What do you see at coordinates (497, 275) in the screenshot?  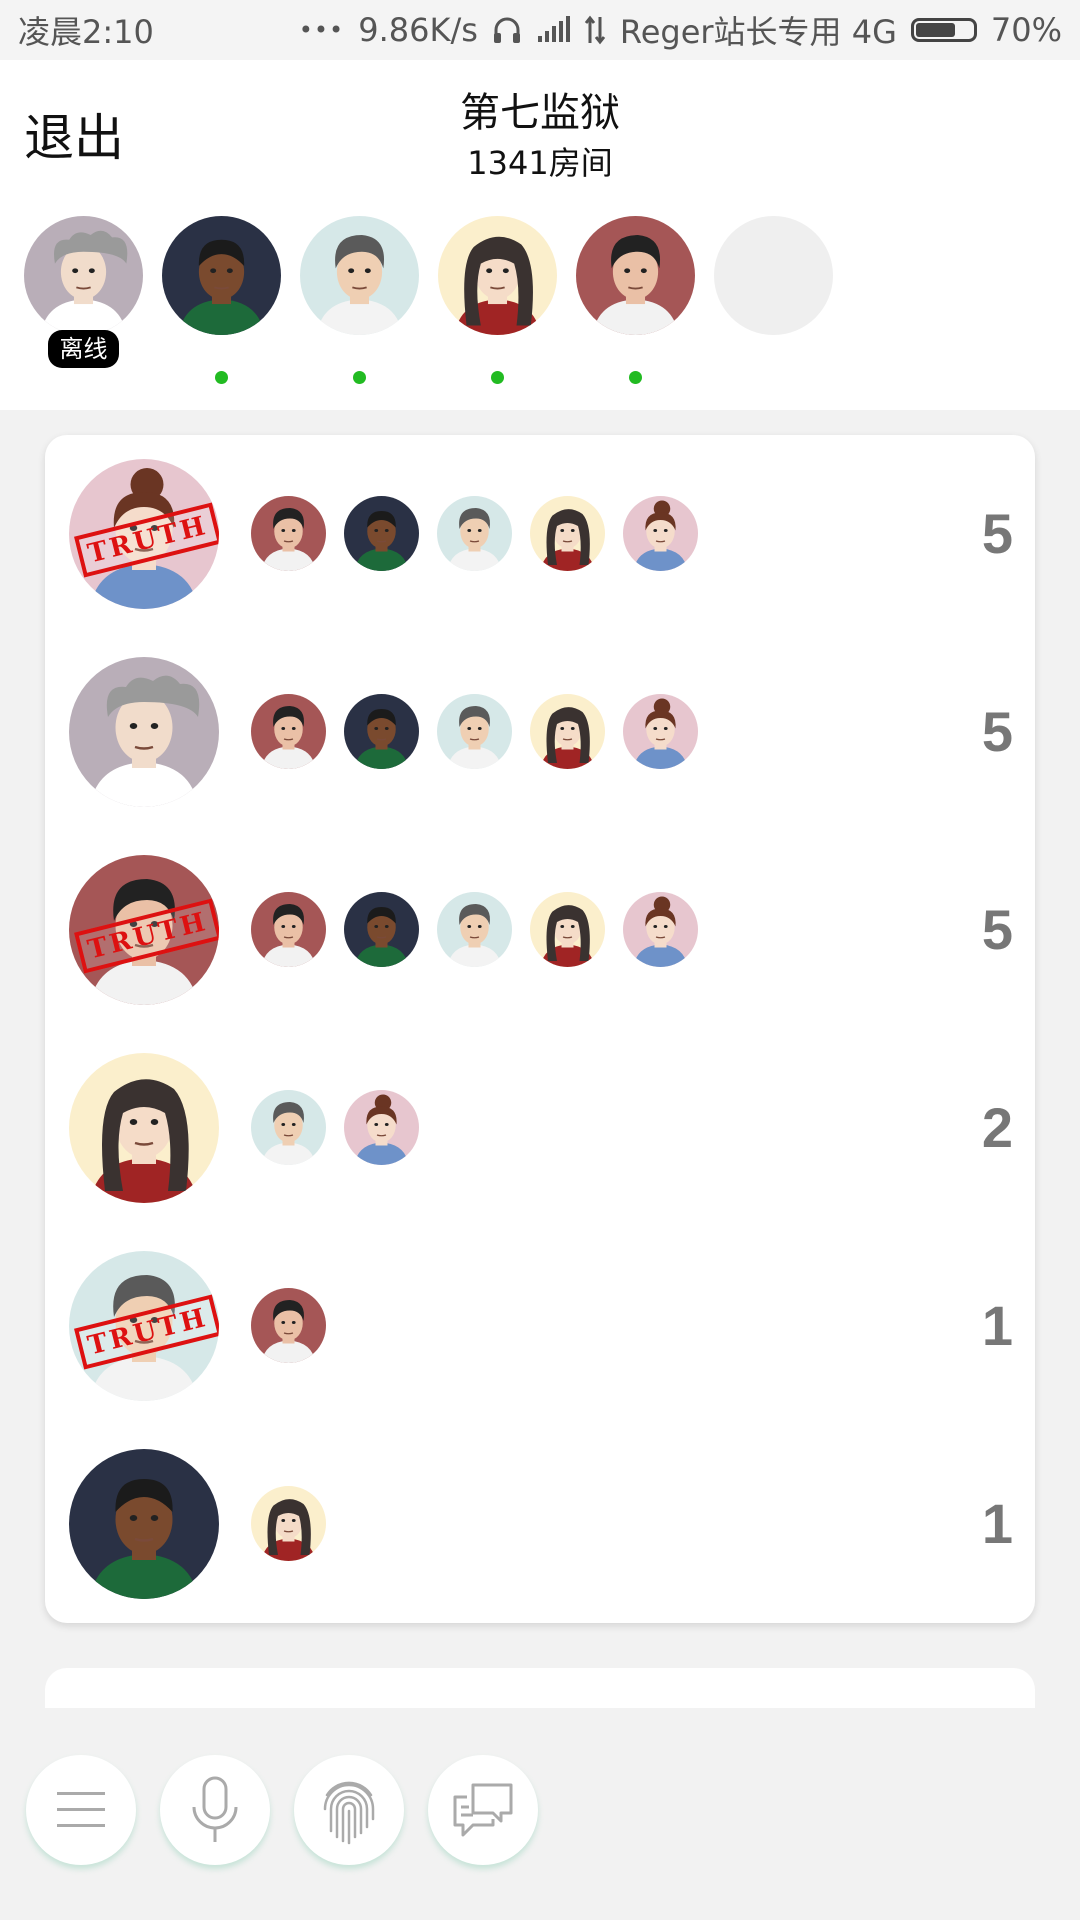 I see `player-avatar-woman-dark-hair` at bounding box center [497, 275].